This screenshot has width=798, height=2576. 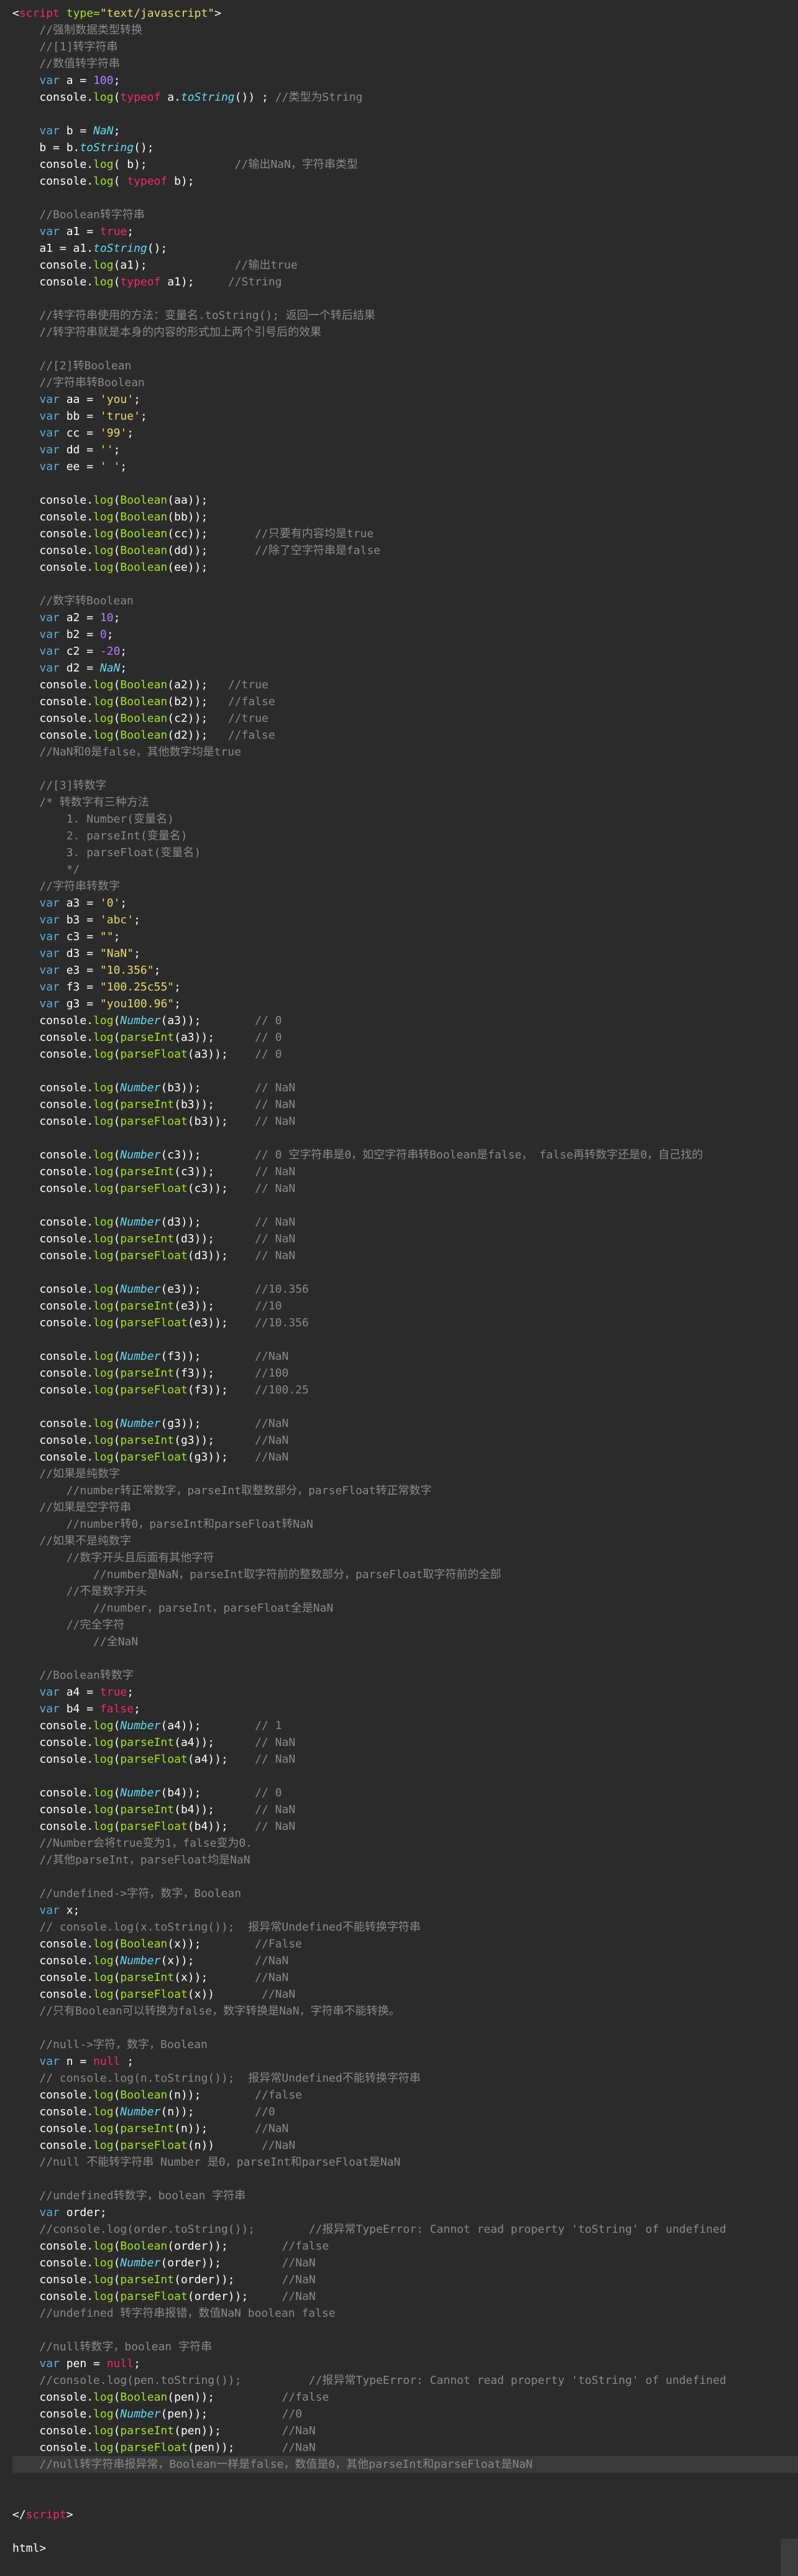 What do you see at coordinates (405, 2061) in the screenshot?
I see `code-line: var n = null ;` at bounding box center [405, 2061].